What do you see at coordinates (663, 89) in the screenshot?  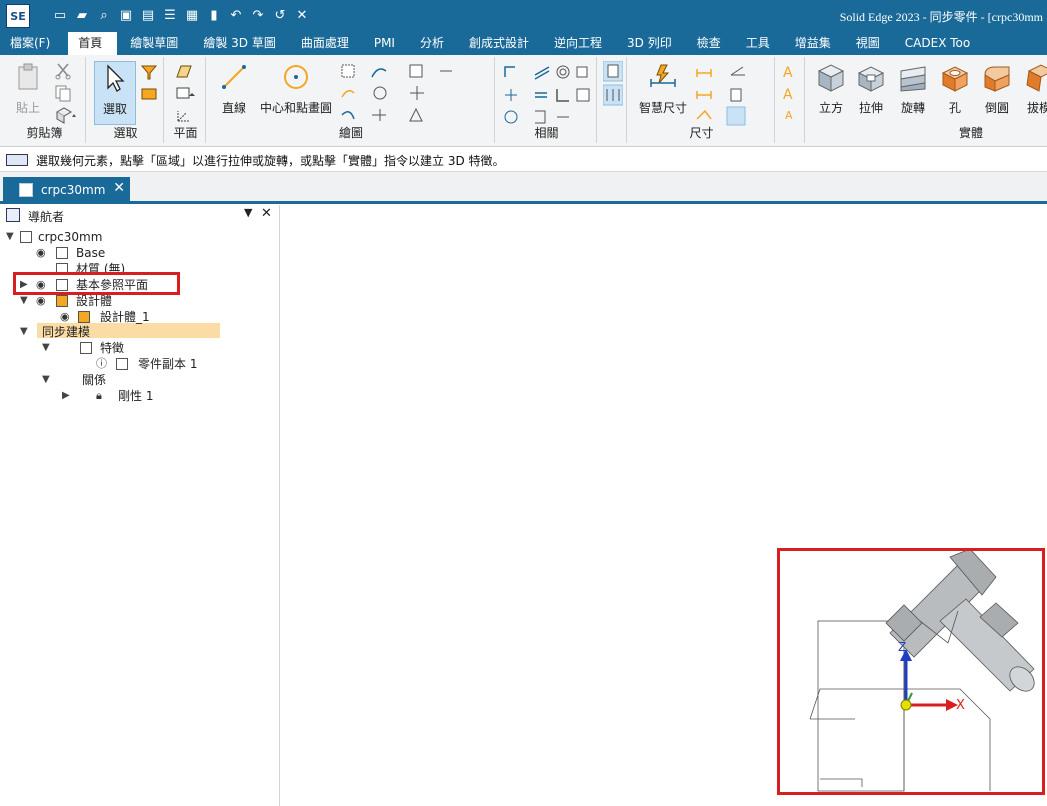 I see `smart-dimension-button: 智慧尺寸` at bounding box center [663, 89].